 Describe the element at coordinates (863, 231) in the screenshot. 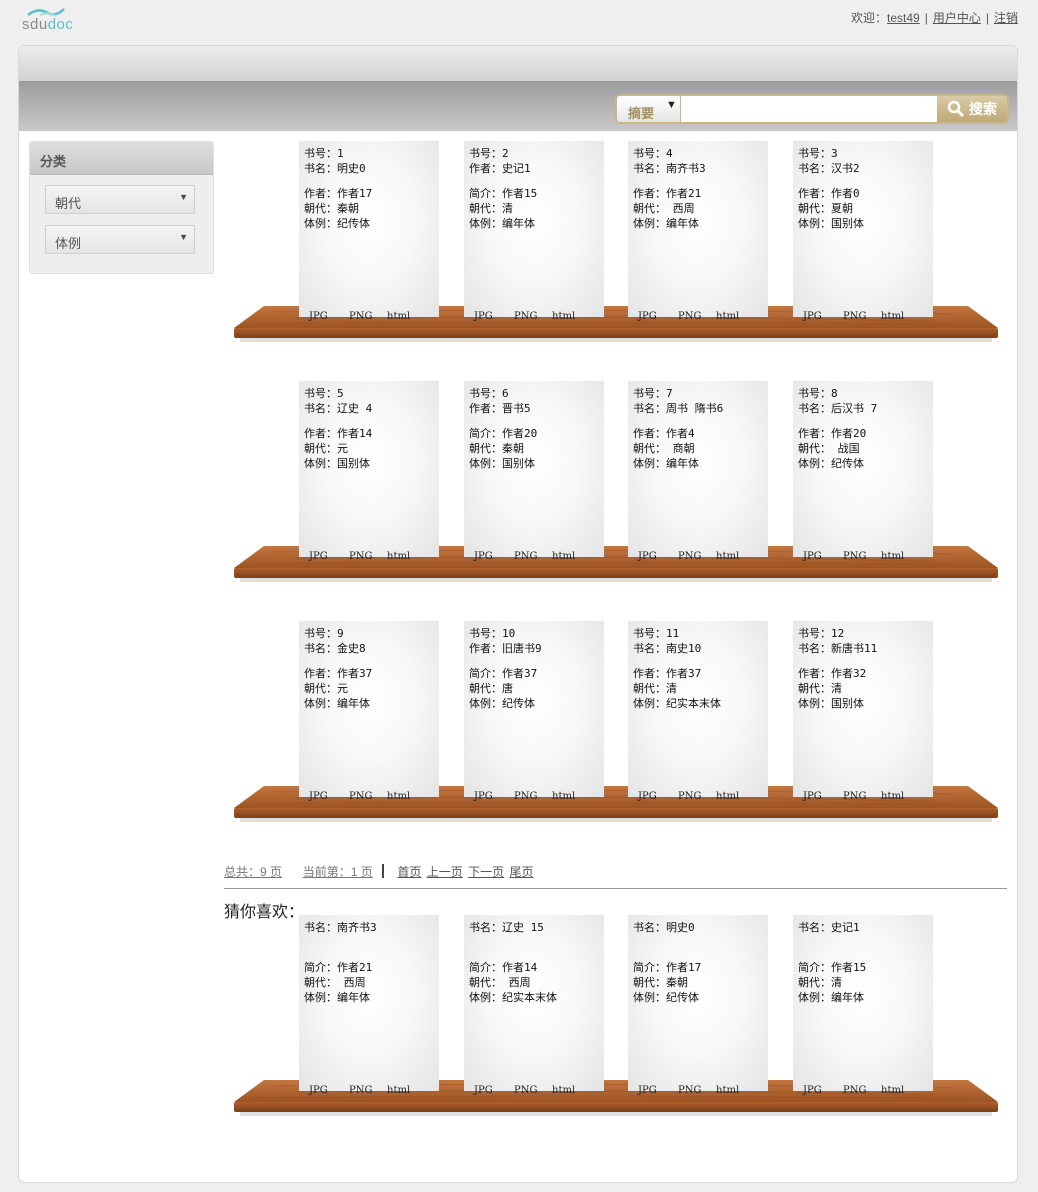

I see `book-card: 书号：3 书名：汉书2 作者：作者0 朝代：夏朝 体例：国别体 JPG PNG html` at that location.